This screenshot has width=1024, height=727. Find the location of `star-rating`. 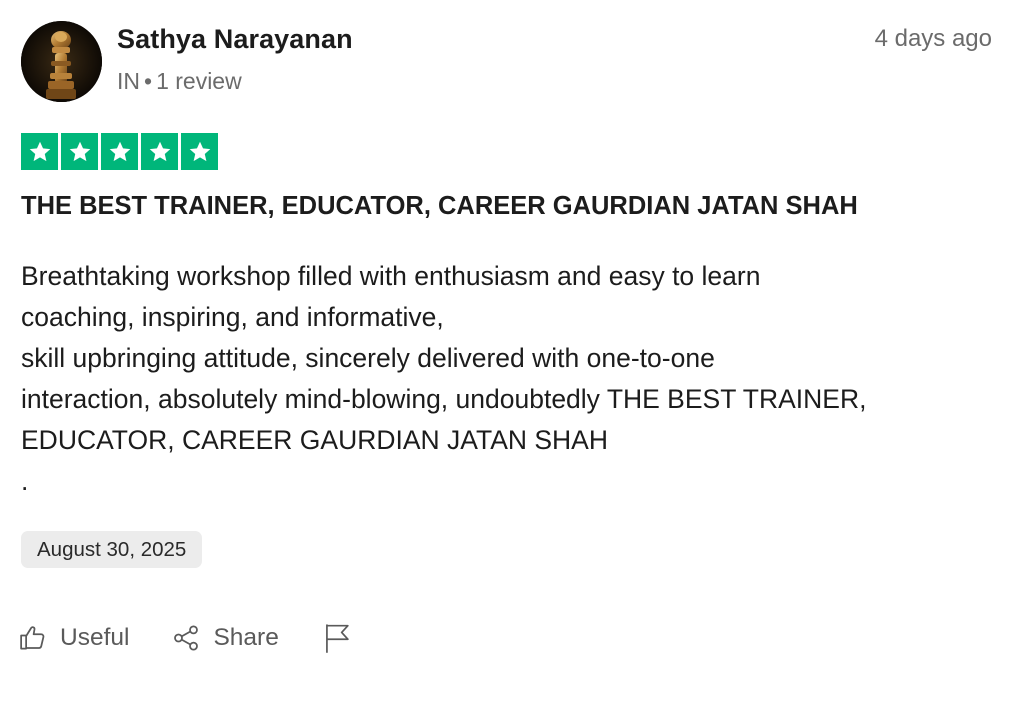

star-rating is located at coordinates (119, 151).